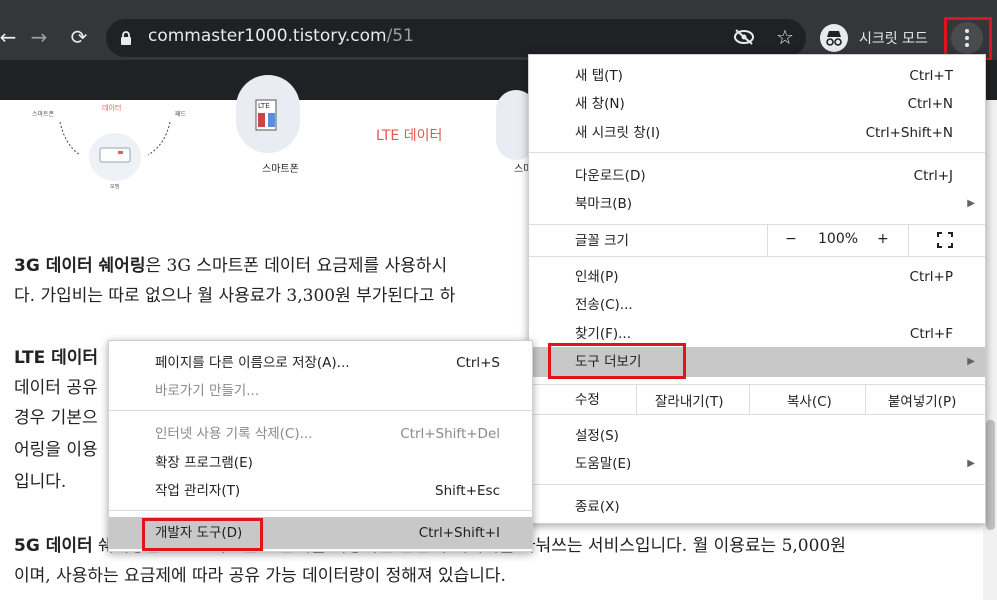  Describe the element at coordinates (320, 363) in the screenshot. I see `submenu-item-save-page: 페이지를 다른 이름으로 저장(A)... Ctrl+S` at that location.